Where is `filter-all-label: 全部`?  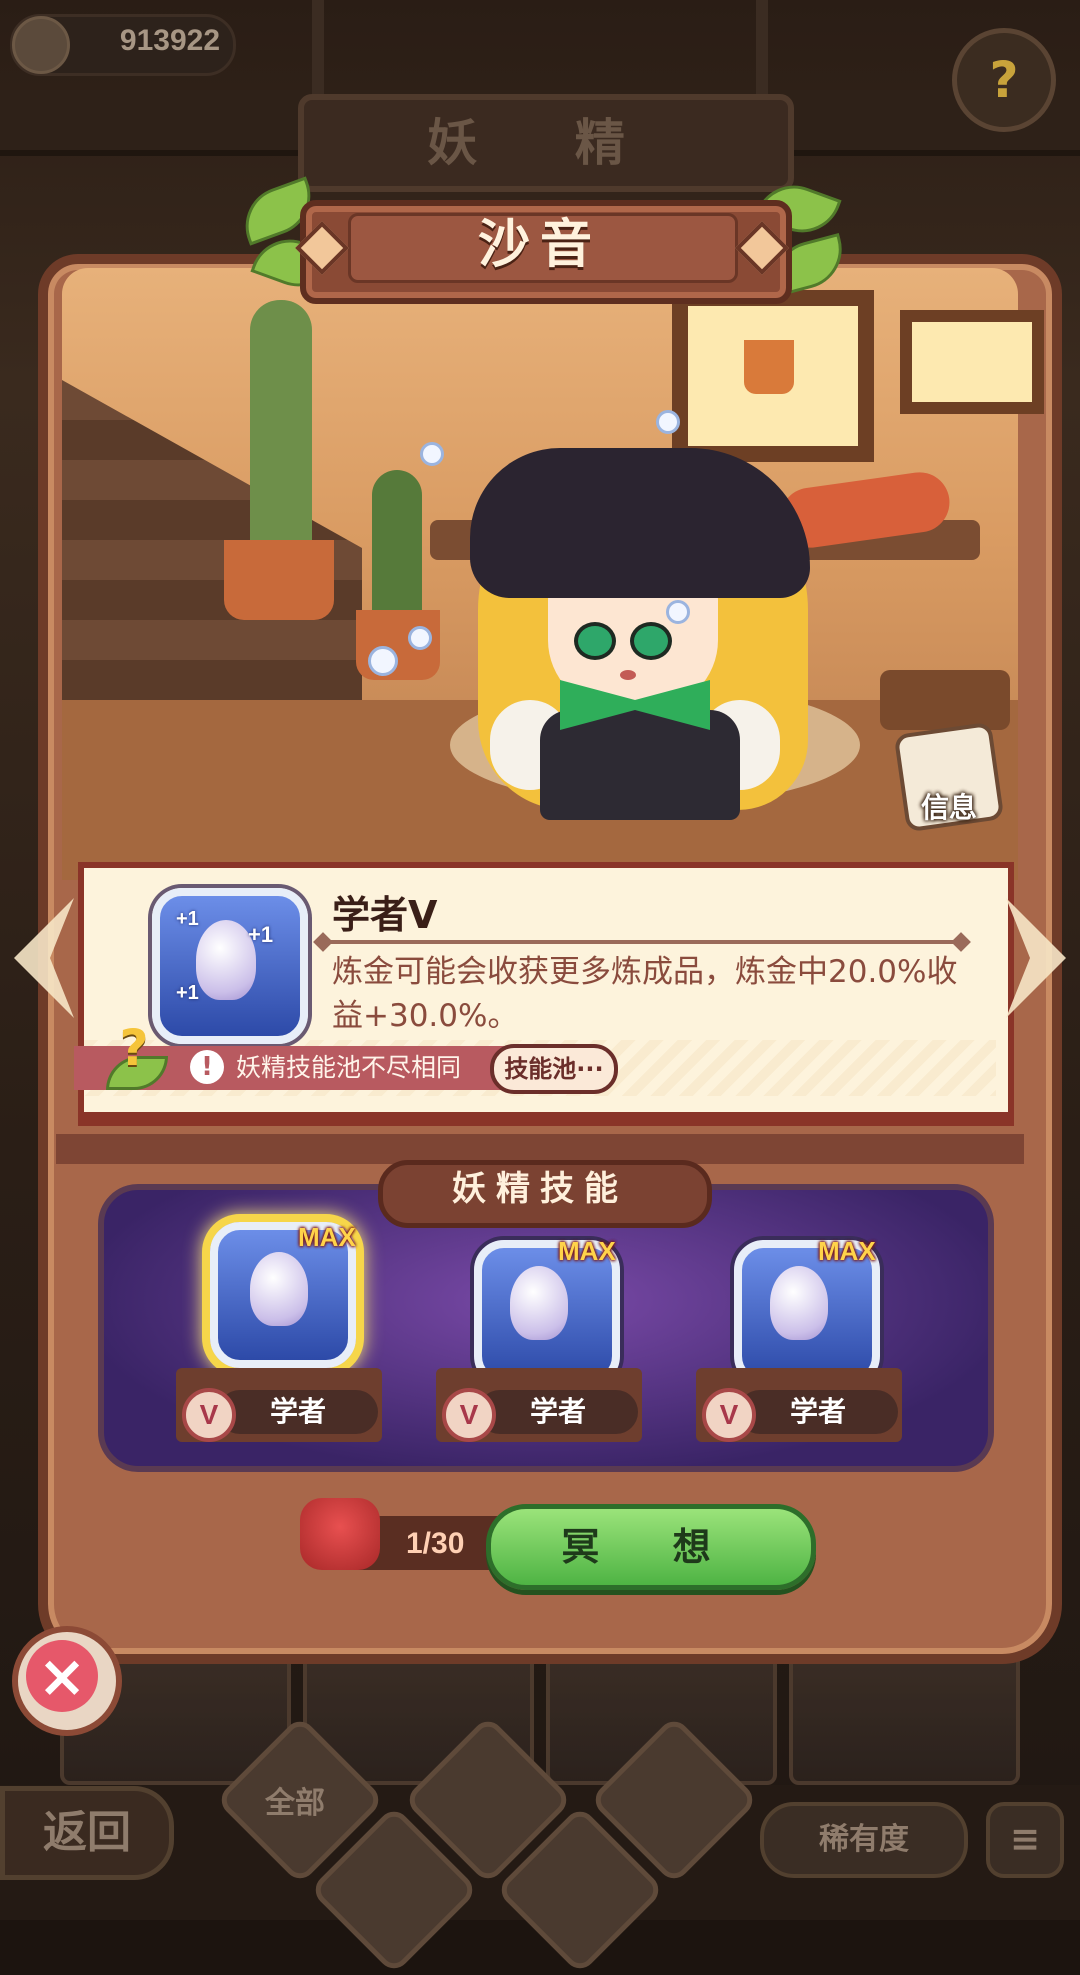
filter-all-label: 全部 is located at coordinates (295, 1799).